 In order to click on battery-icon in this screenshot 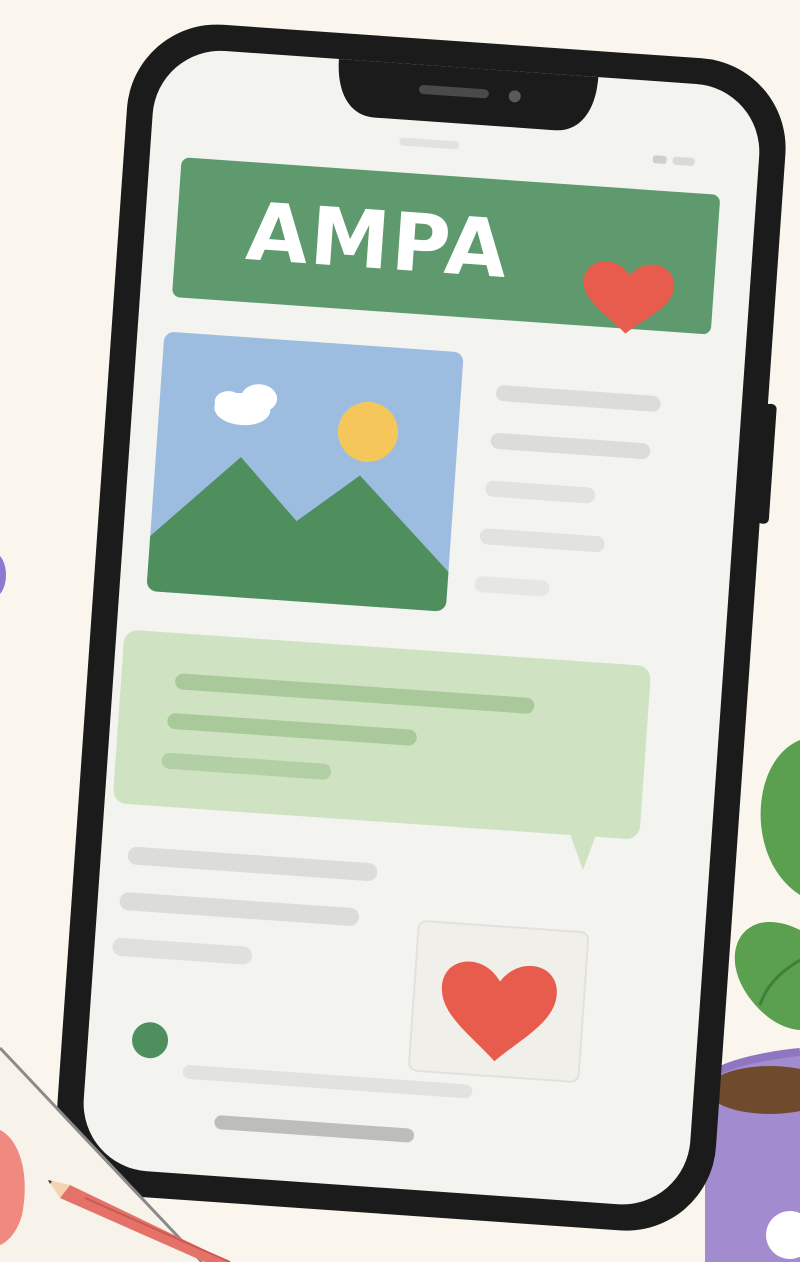, I will do `click(683, 161)`.